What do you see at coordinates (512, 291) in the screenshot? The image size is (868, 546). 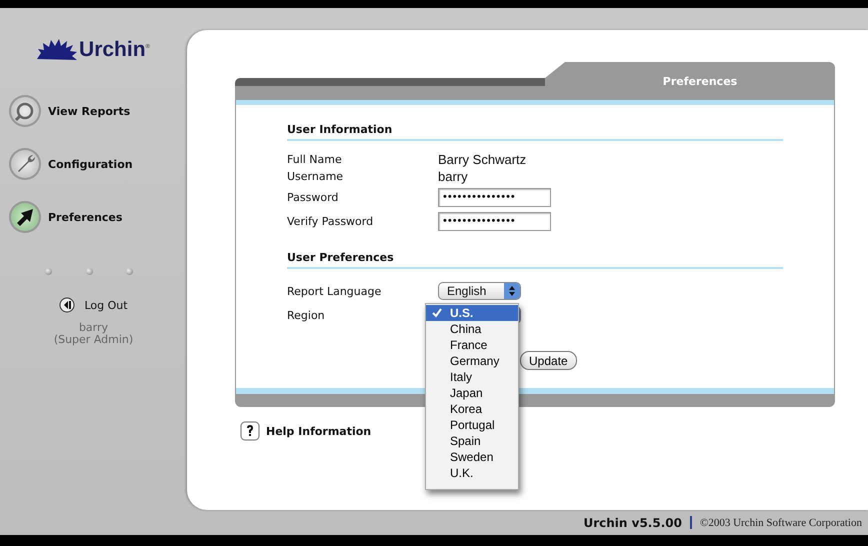 I see `stepper-icon` at bounding box center [512, 291].